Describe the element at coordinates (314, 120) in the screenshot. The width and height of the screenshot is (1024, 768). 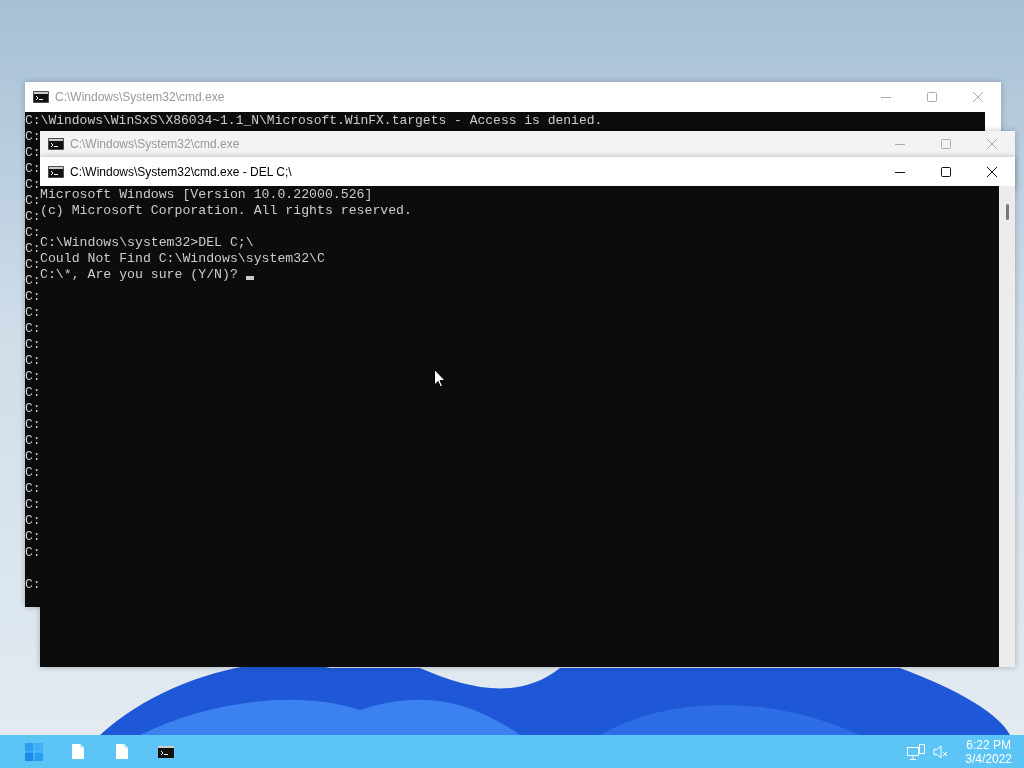
I see `console-line: C:\Windows\WinSxS\X86034~1.1_N\Microsoft.WinFX.targets - Access is denied.` at that location.